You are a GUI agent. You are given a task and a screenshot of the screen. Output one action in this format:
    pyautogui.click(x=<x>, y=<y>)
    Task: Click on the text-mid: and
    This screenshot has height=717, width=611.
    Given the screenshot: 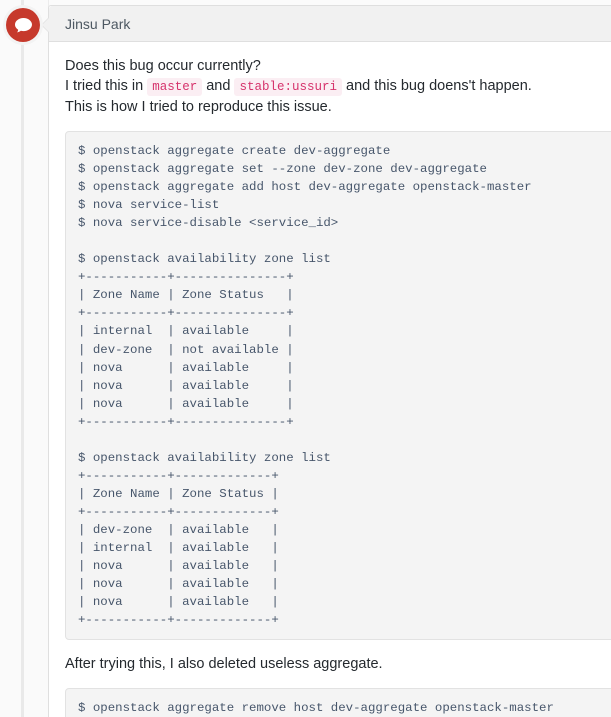 What is the action you would take?
    pyautogui.click(x=218, y=86)
    